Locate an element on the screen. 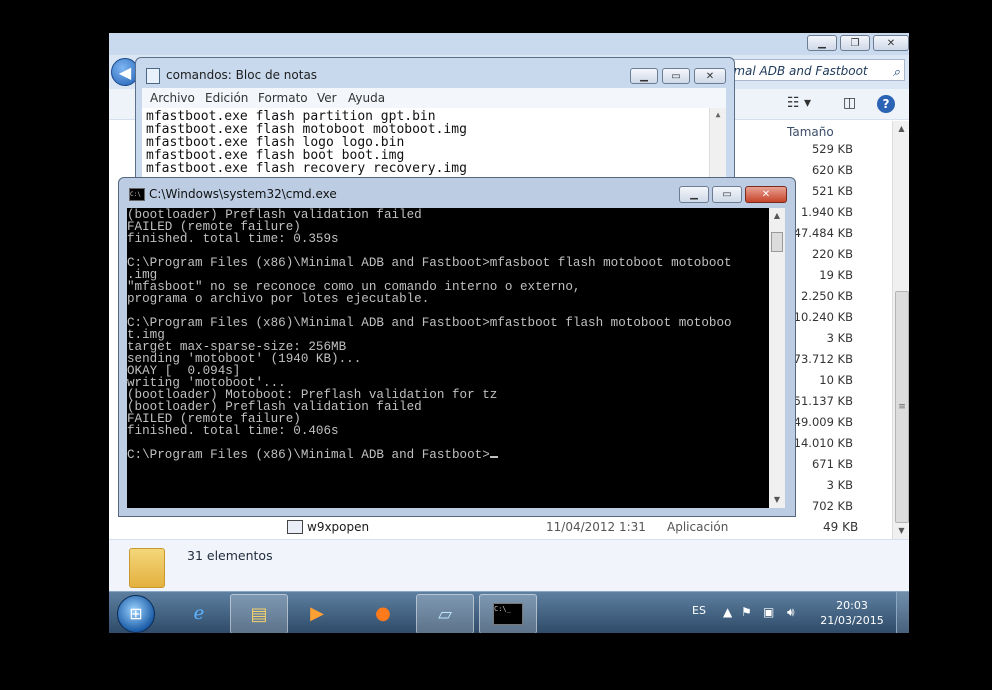 This screenshot has width=992, height=690. explorer-caption-buttons: ▁ ❐ ✕ is located at coordinates (858, 43).